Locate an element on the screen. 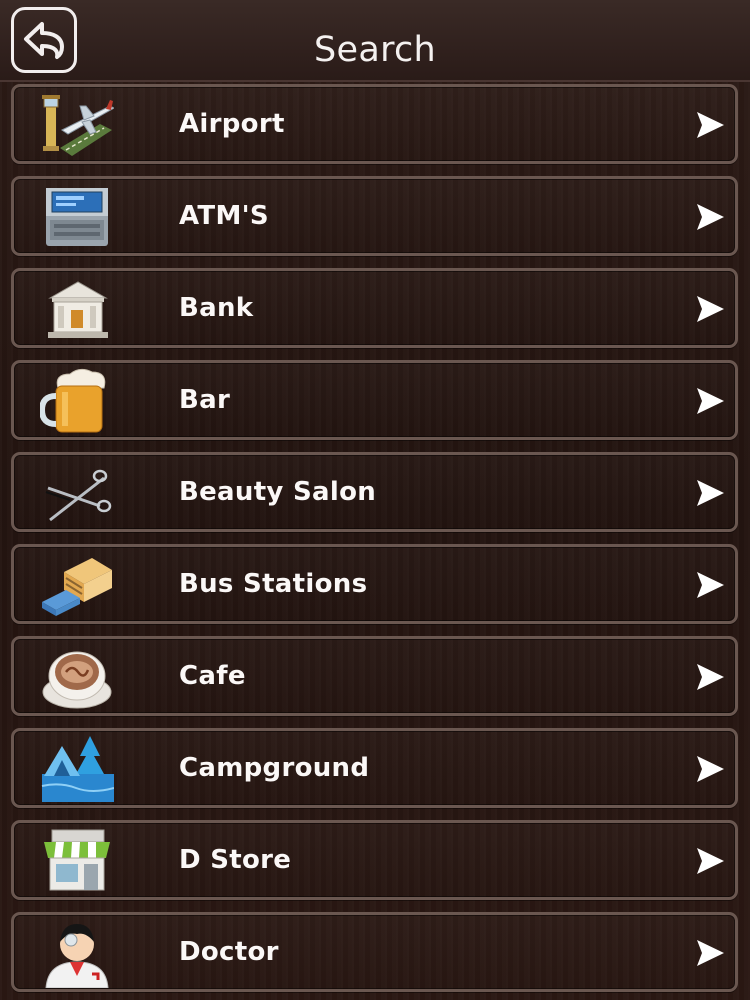 Image resolution: width=750 pixels, height=1000 pixels. page-title: Search is located at coordinates (375, 50).